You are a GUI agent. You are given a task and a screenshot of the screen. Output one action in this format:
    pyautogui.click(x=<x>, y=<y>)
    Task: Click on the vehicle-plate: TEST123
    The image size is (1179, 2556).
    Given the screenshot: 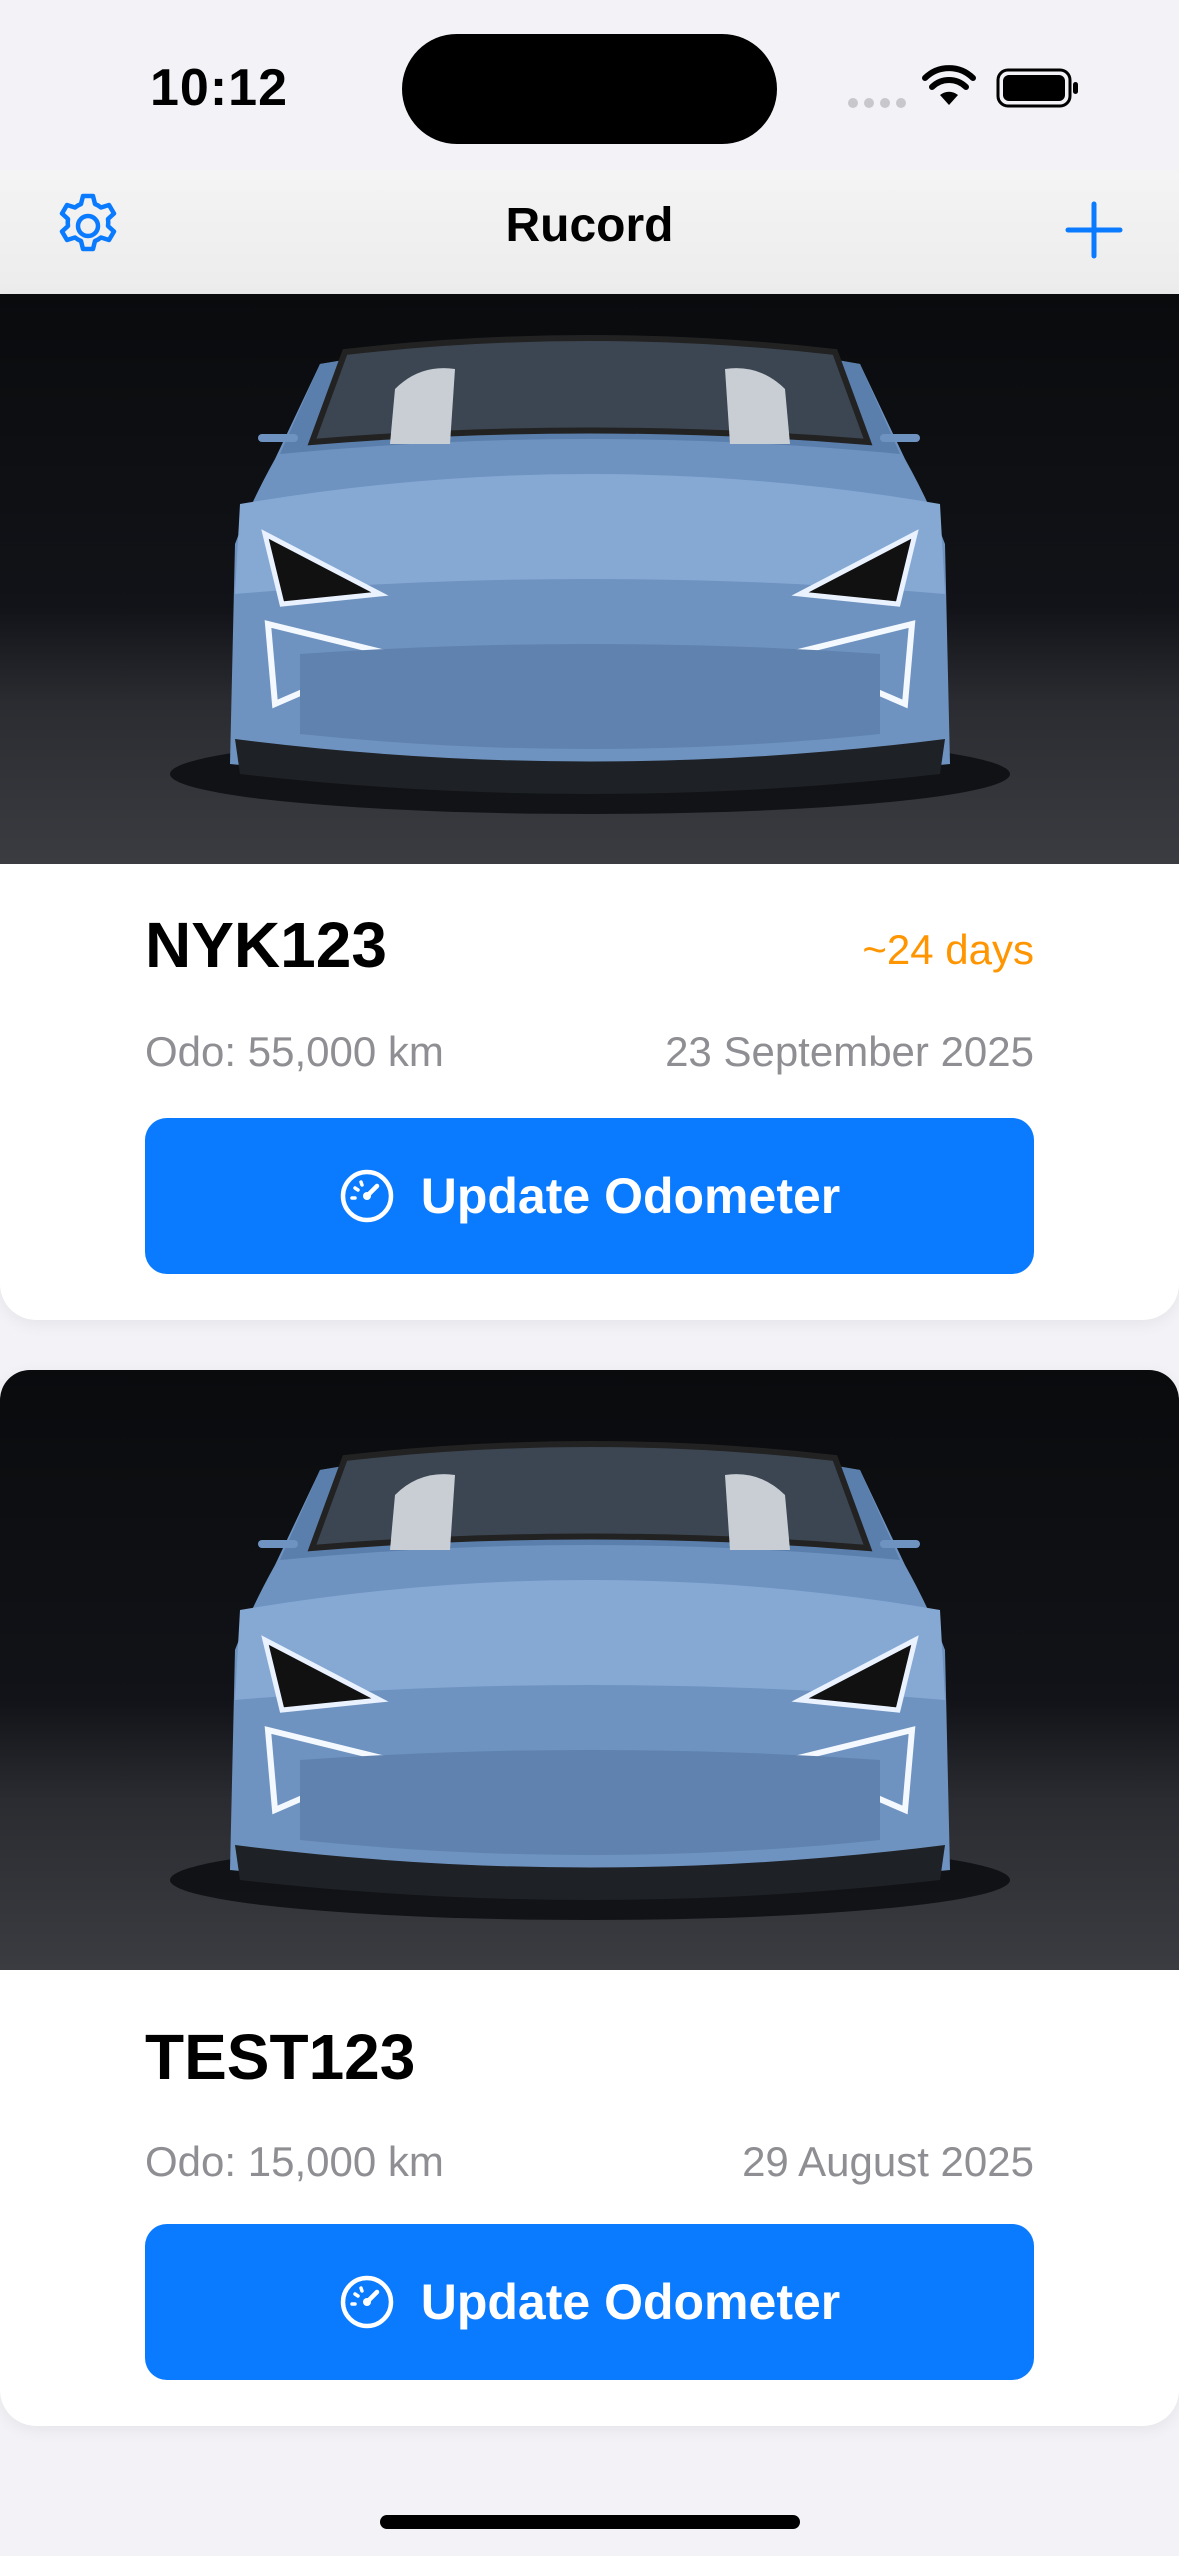 What is the action you would take?
    pyautogui.click(x=280, y=2057)
    